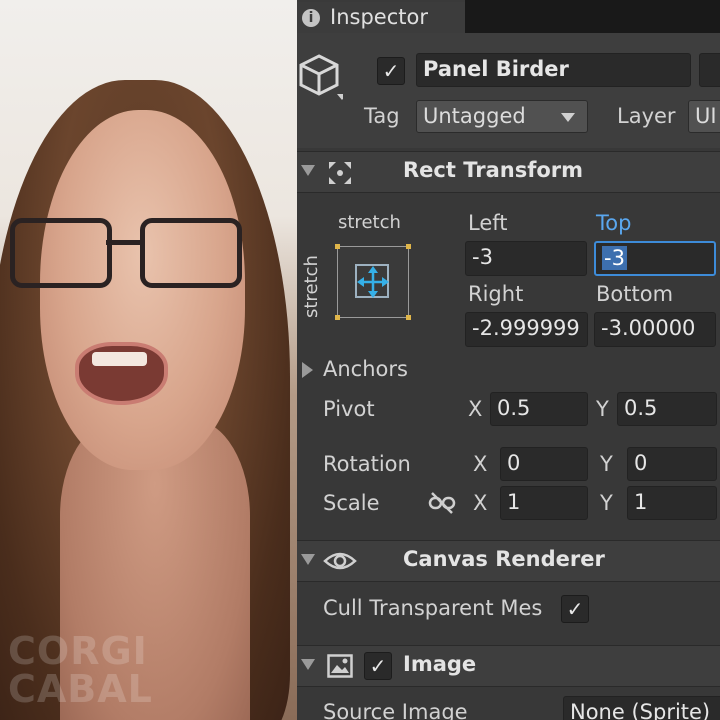  I want to click on chevron-down-icon, so click(568, 117).